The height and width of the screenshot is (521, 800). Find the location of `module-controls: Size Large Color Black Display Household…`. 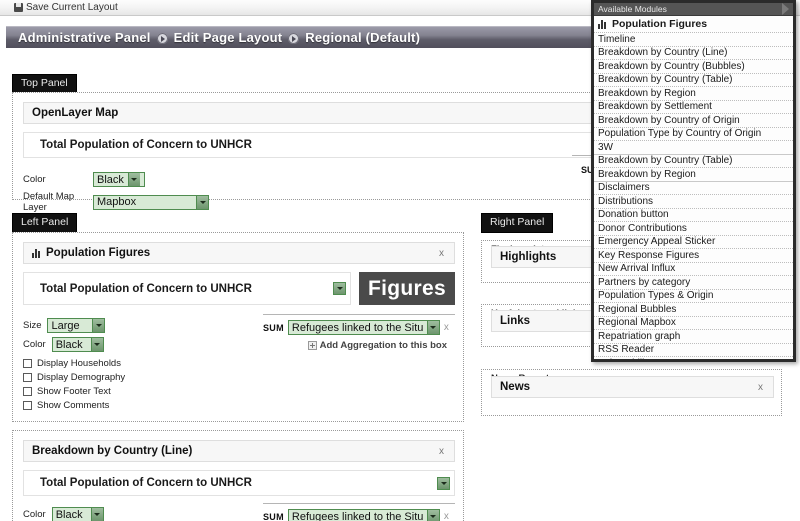

module-controls: Size Large Color Black Display Household… is located at coordinates (239, 362).